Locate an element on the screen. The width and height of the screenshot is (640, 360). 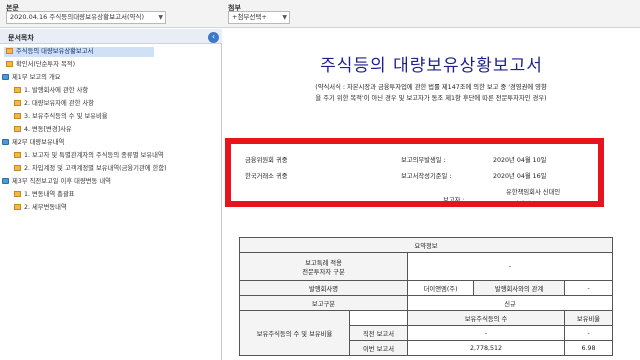
summary-label: 보고구분 is located at coordinates (323, 303).